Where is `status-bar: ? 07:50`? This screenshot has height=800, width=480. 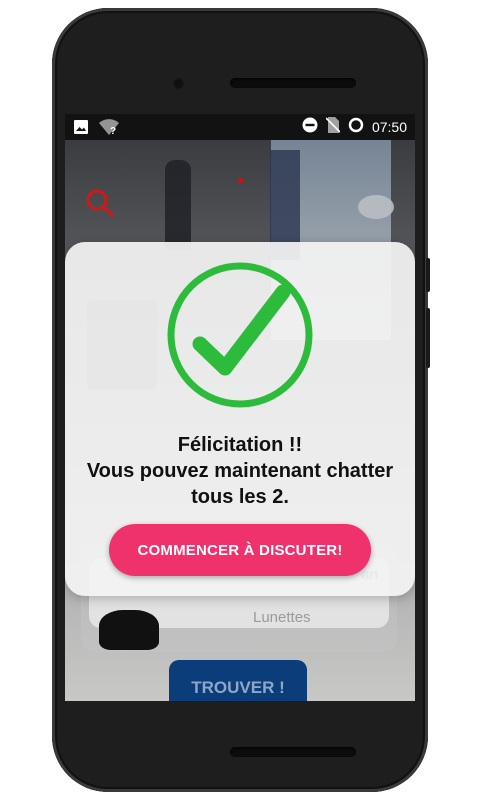 status-bar: ? 07:50 is located at coordinates (240, 127).